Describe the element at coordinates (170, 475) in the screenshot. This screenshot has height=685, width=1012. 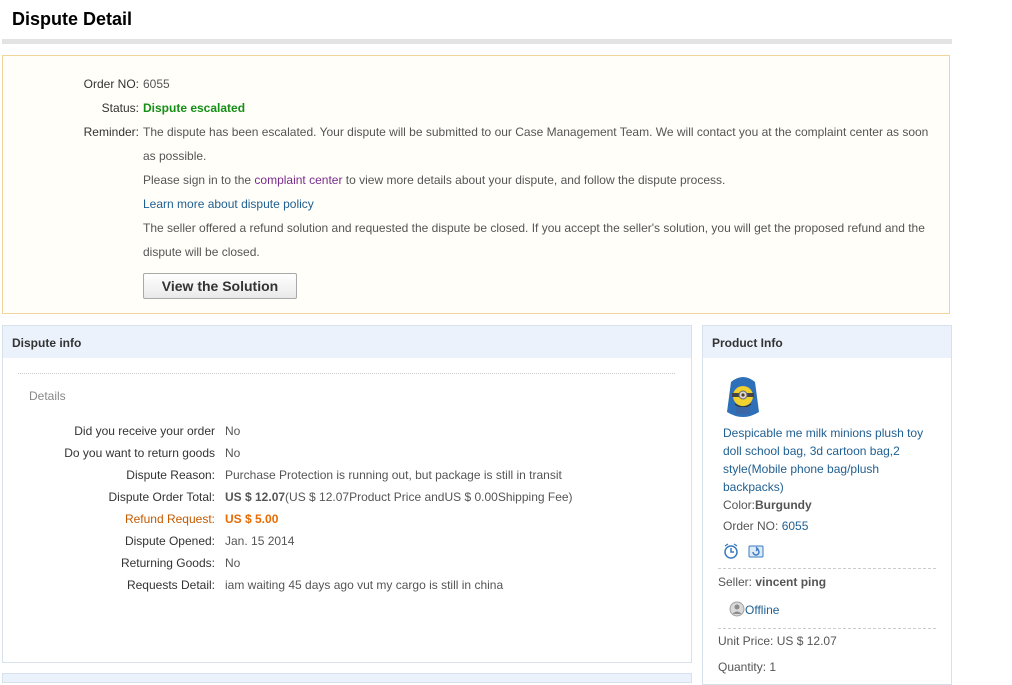
I see `detail-label: Dispute Reason:` at that location.